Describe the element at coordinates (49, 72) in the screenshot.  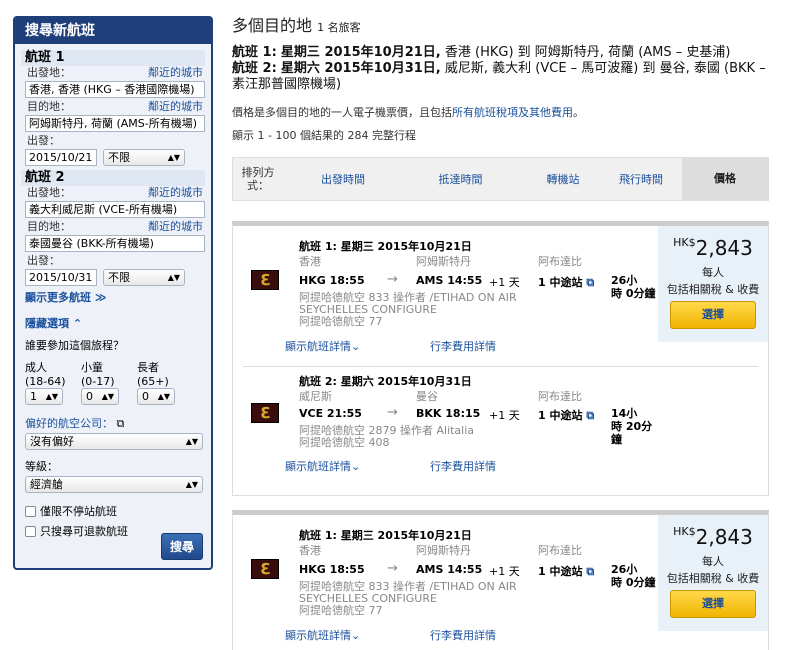
I see `flight1-from-label: 出發地：` at that location.